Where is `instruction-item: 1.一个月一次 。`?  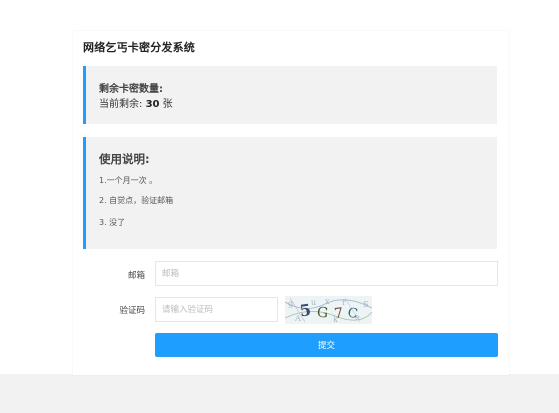 instruction-item: 1.一个月一次 。 is located at coordinates (128, 180).